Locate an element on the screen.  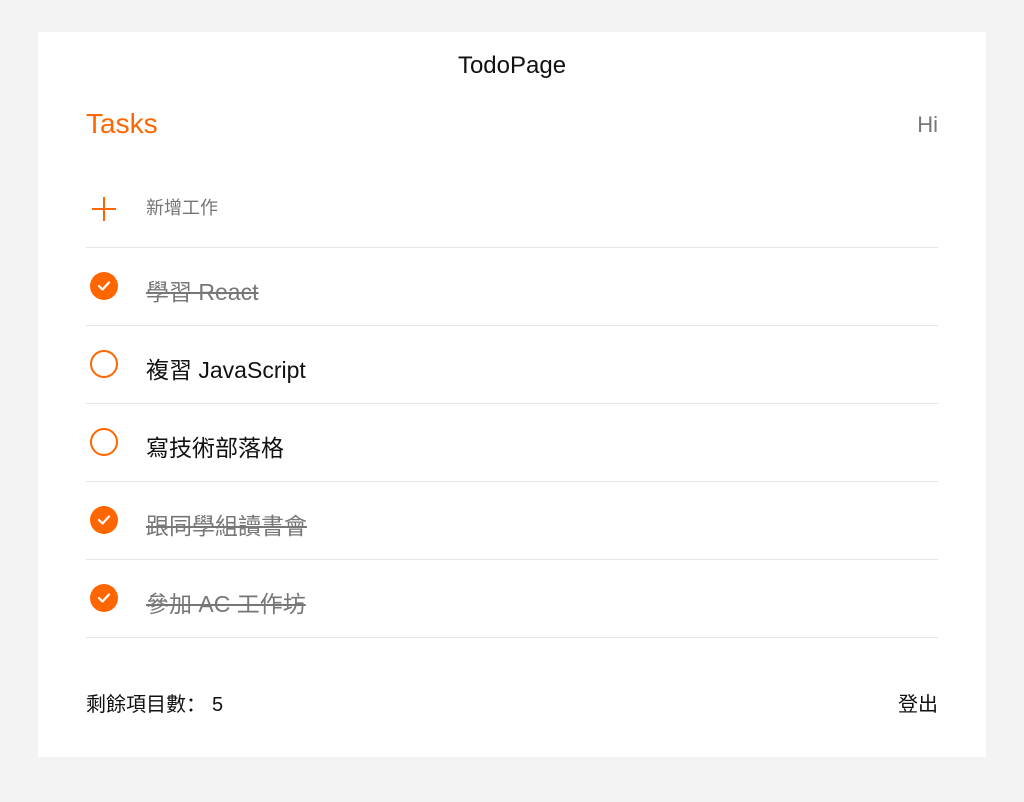
add-task-input is located at coordinates (496, 208).